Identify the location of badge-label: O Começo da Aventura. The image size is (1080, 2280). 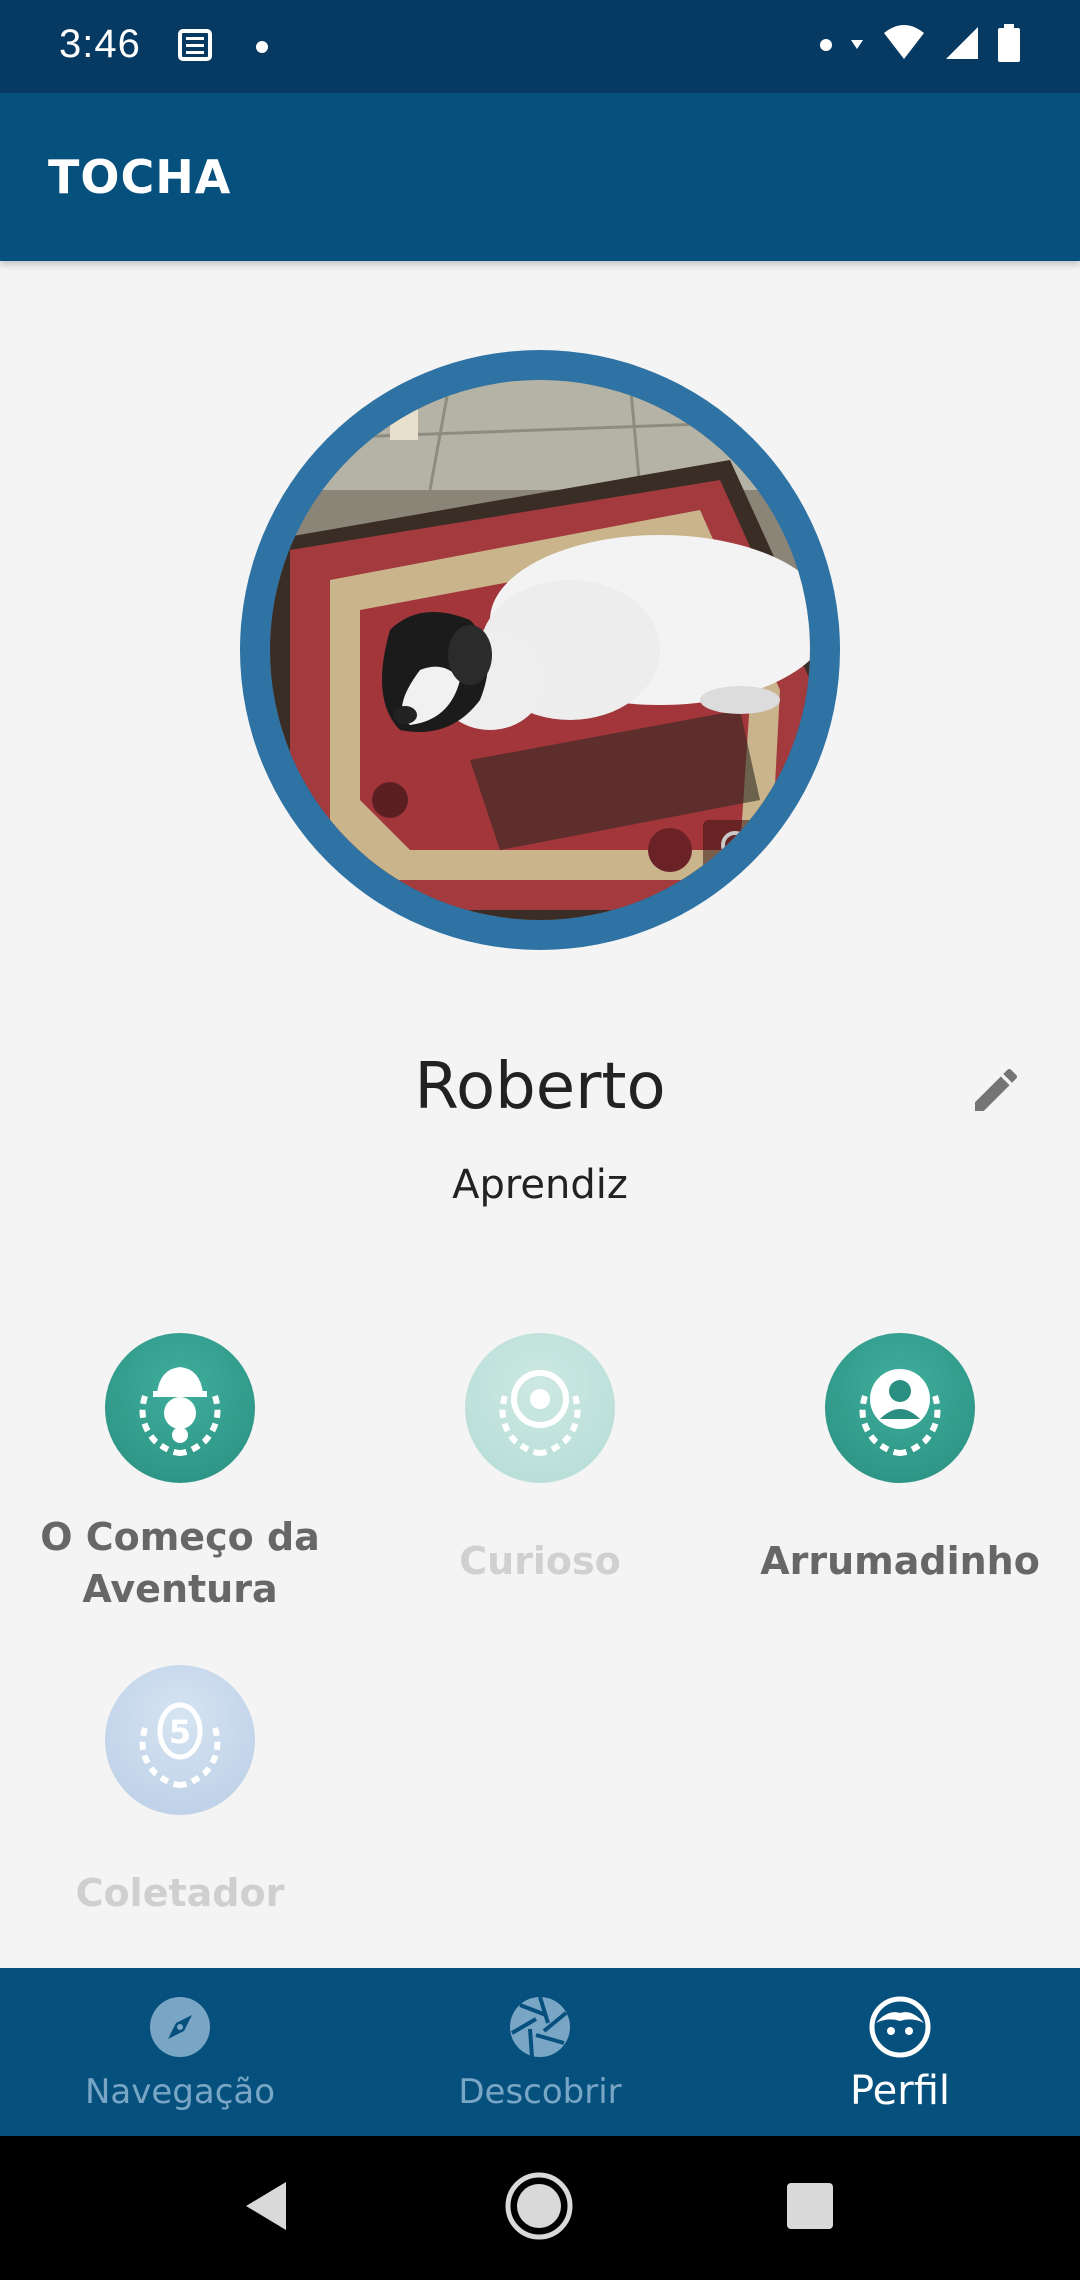
(180, 1563).